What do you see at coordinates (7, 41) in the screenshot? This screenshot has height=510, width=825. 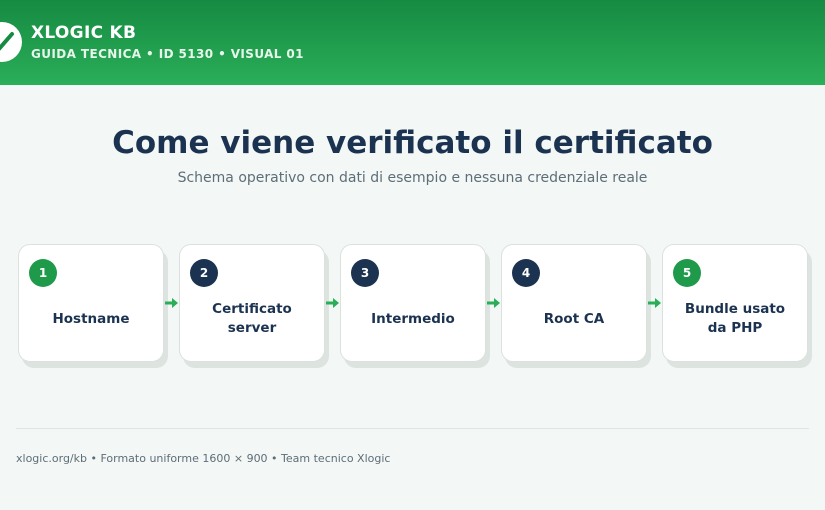 I see `checkmark-icon` at bounding box center [7, 41].